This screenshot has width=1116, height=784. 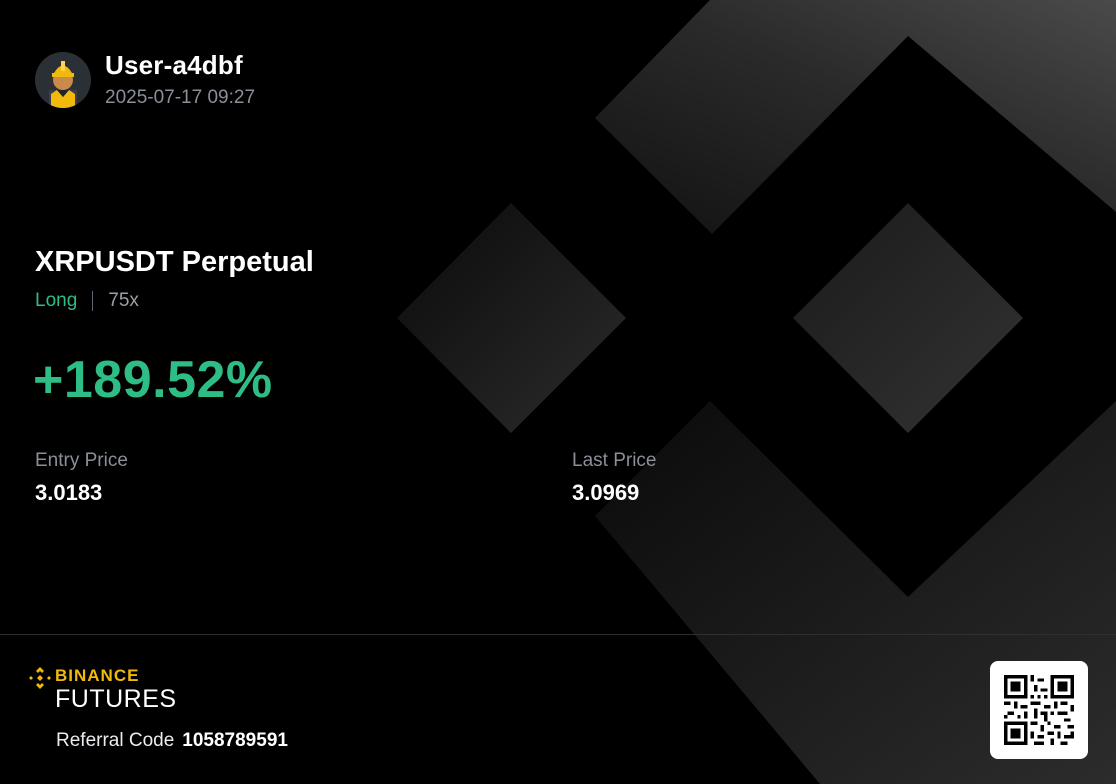 I want to click on username: User-a4dbf, so click(x=174, y=65).